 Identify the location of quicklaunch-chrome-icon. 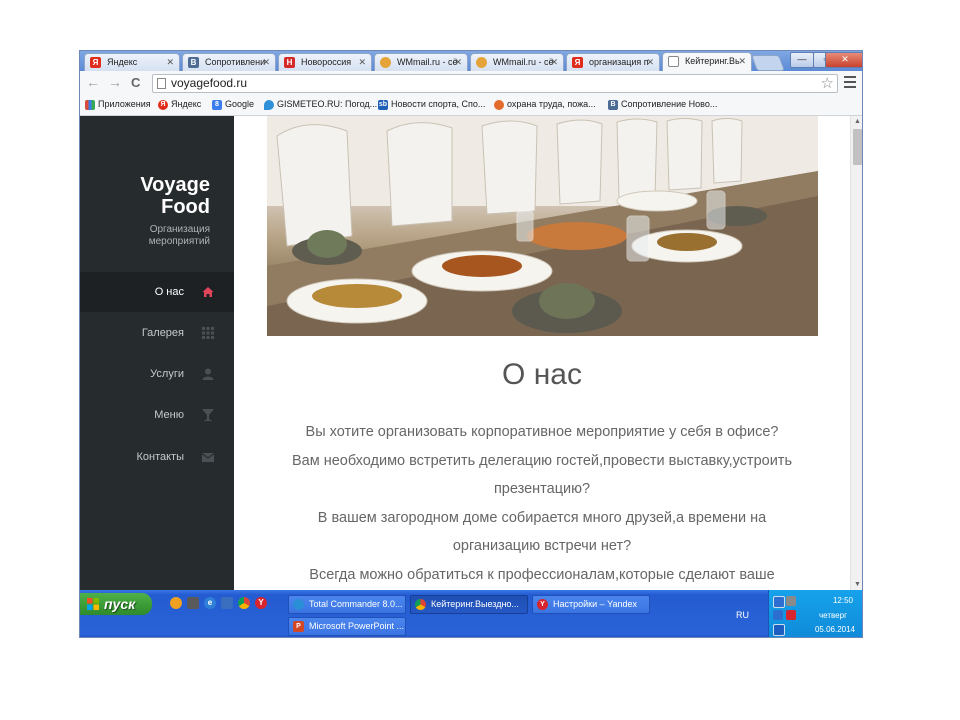
(244, 603).